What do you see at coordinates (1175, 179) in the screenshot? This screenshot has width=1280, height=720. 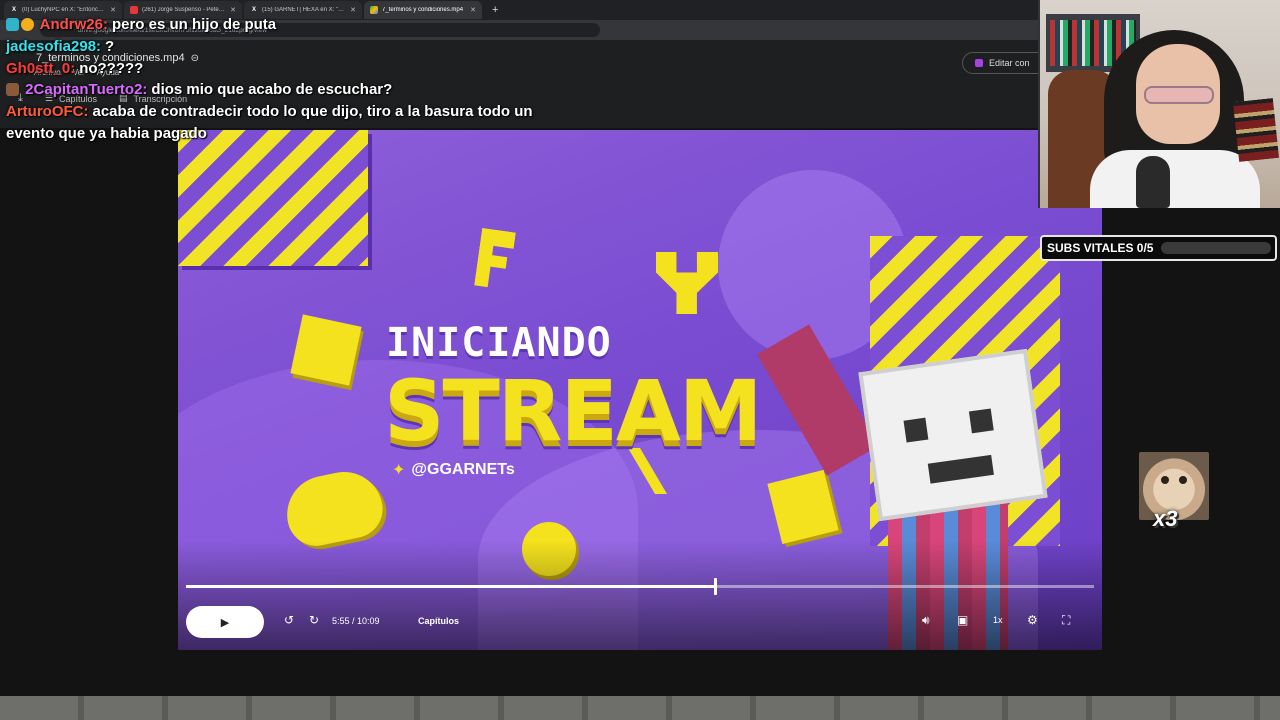 I see `streamer-shirt` at bounding box center [1175, 179].